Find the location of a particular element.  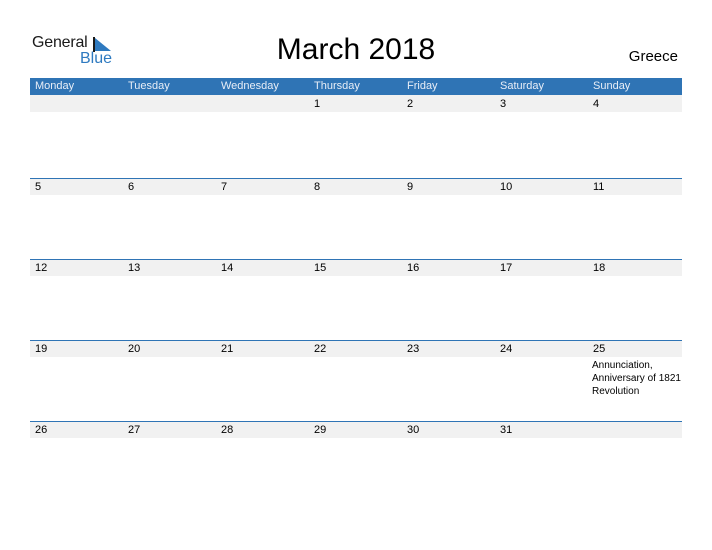

day-cell: 30 is located at coordinates (448, 461).